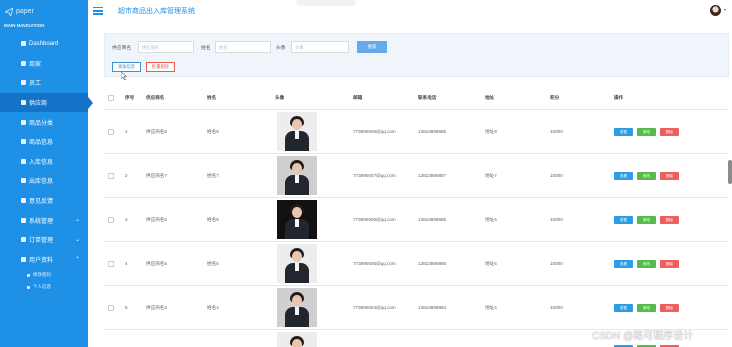 Image resolution: width=732 pixels, height=347 pixels. I want to click on sidebar-item-0: Dashboard, so click(44, 44).